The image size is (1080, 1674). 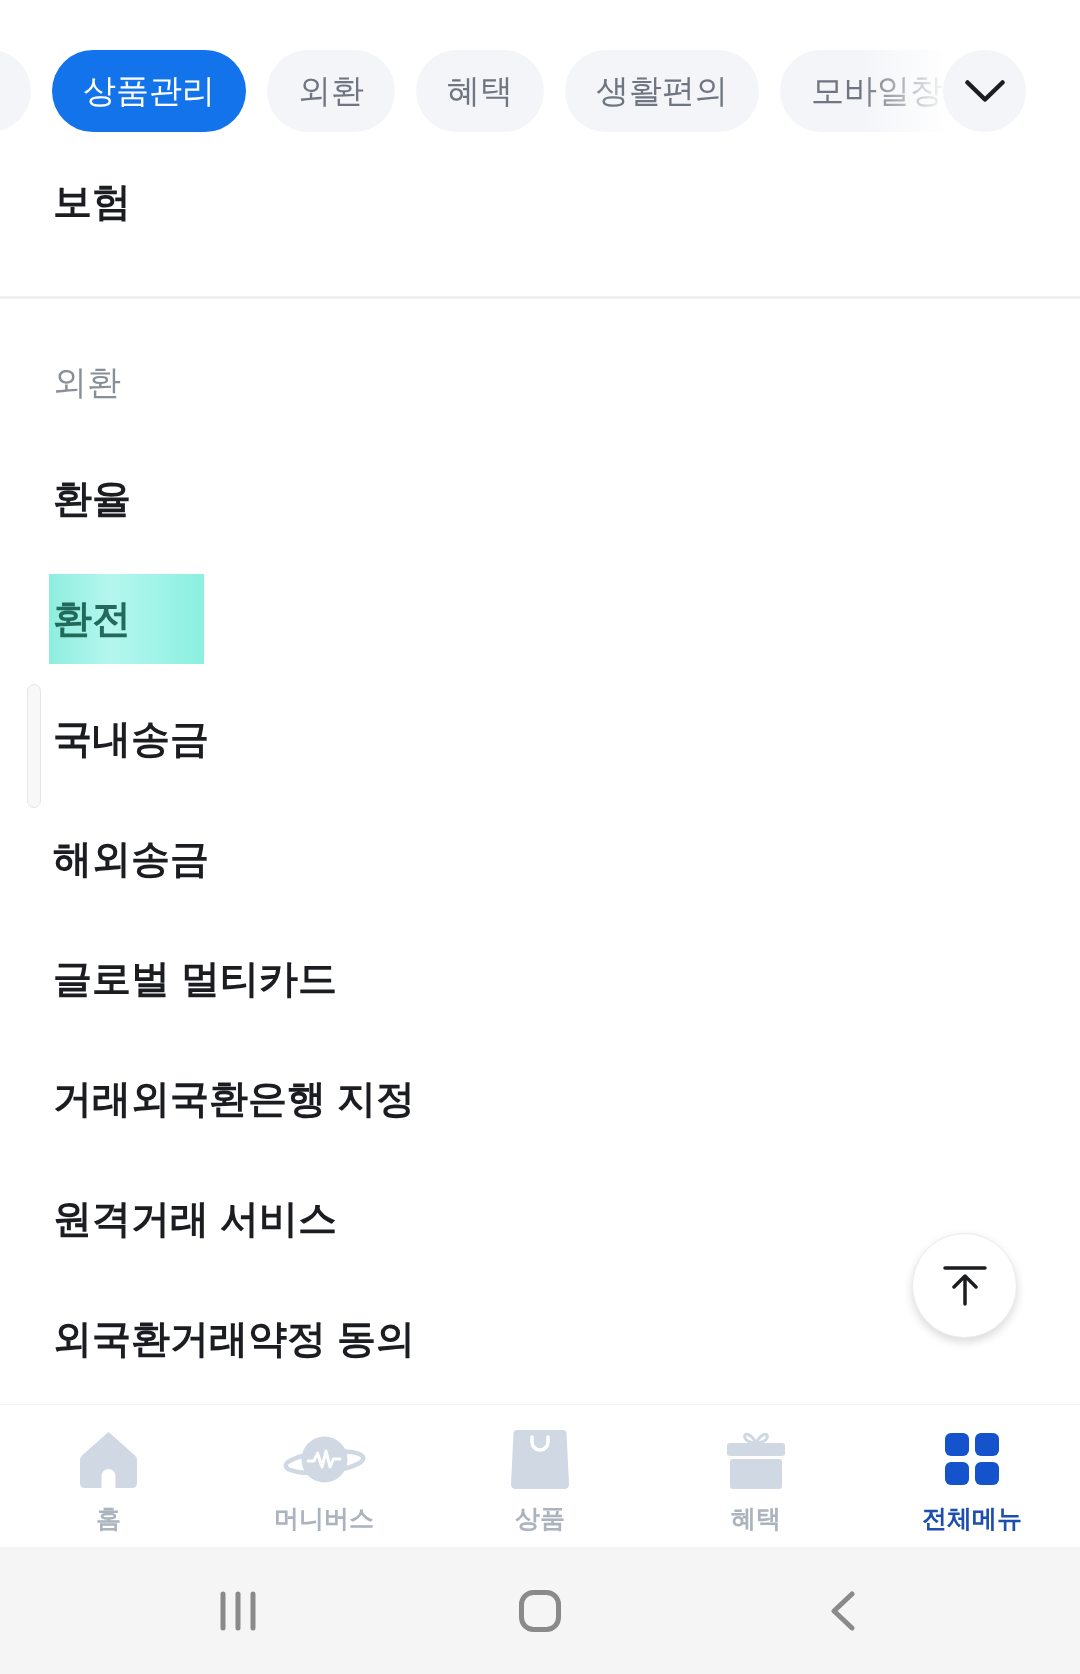 I want to click on menu-item: 원격거래 서비스, so click(x=195, y=1219).